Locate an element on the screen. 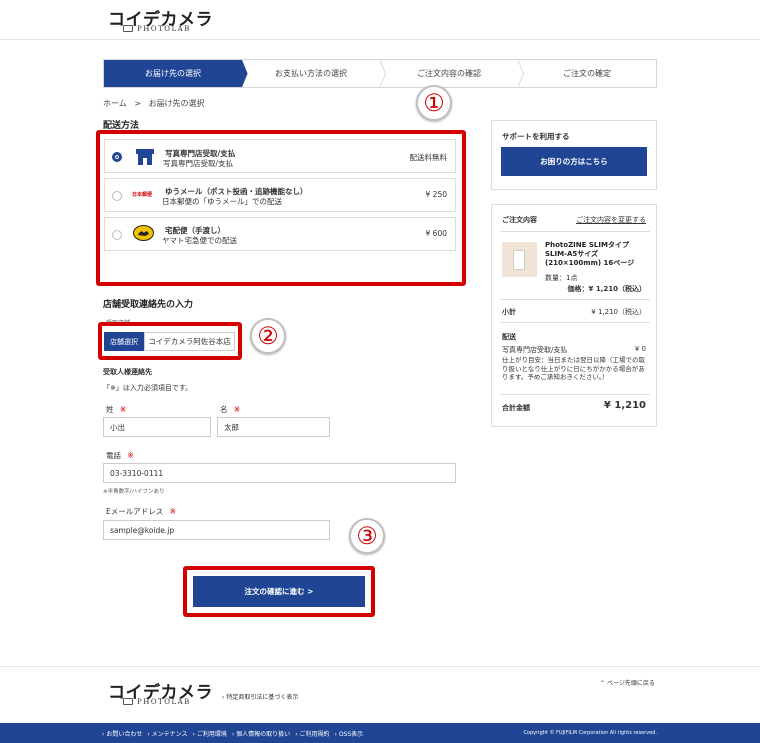 This screenshot has height=743, width=760. link-label: ご利用環境 is located at coordinates (211, 734).